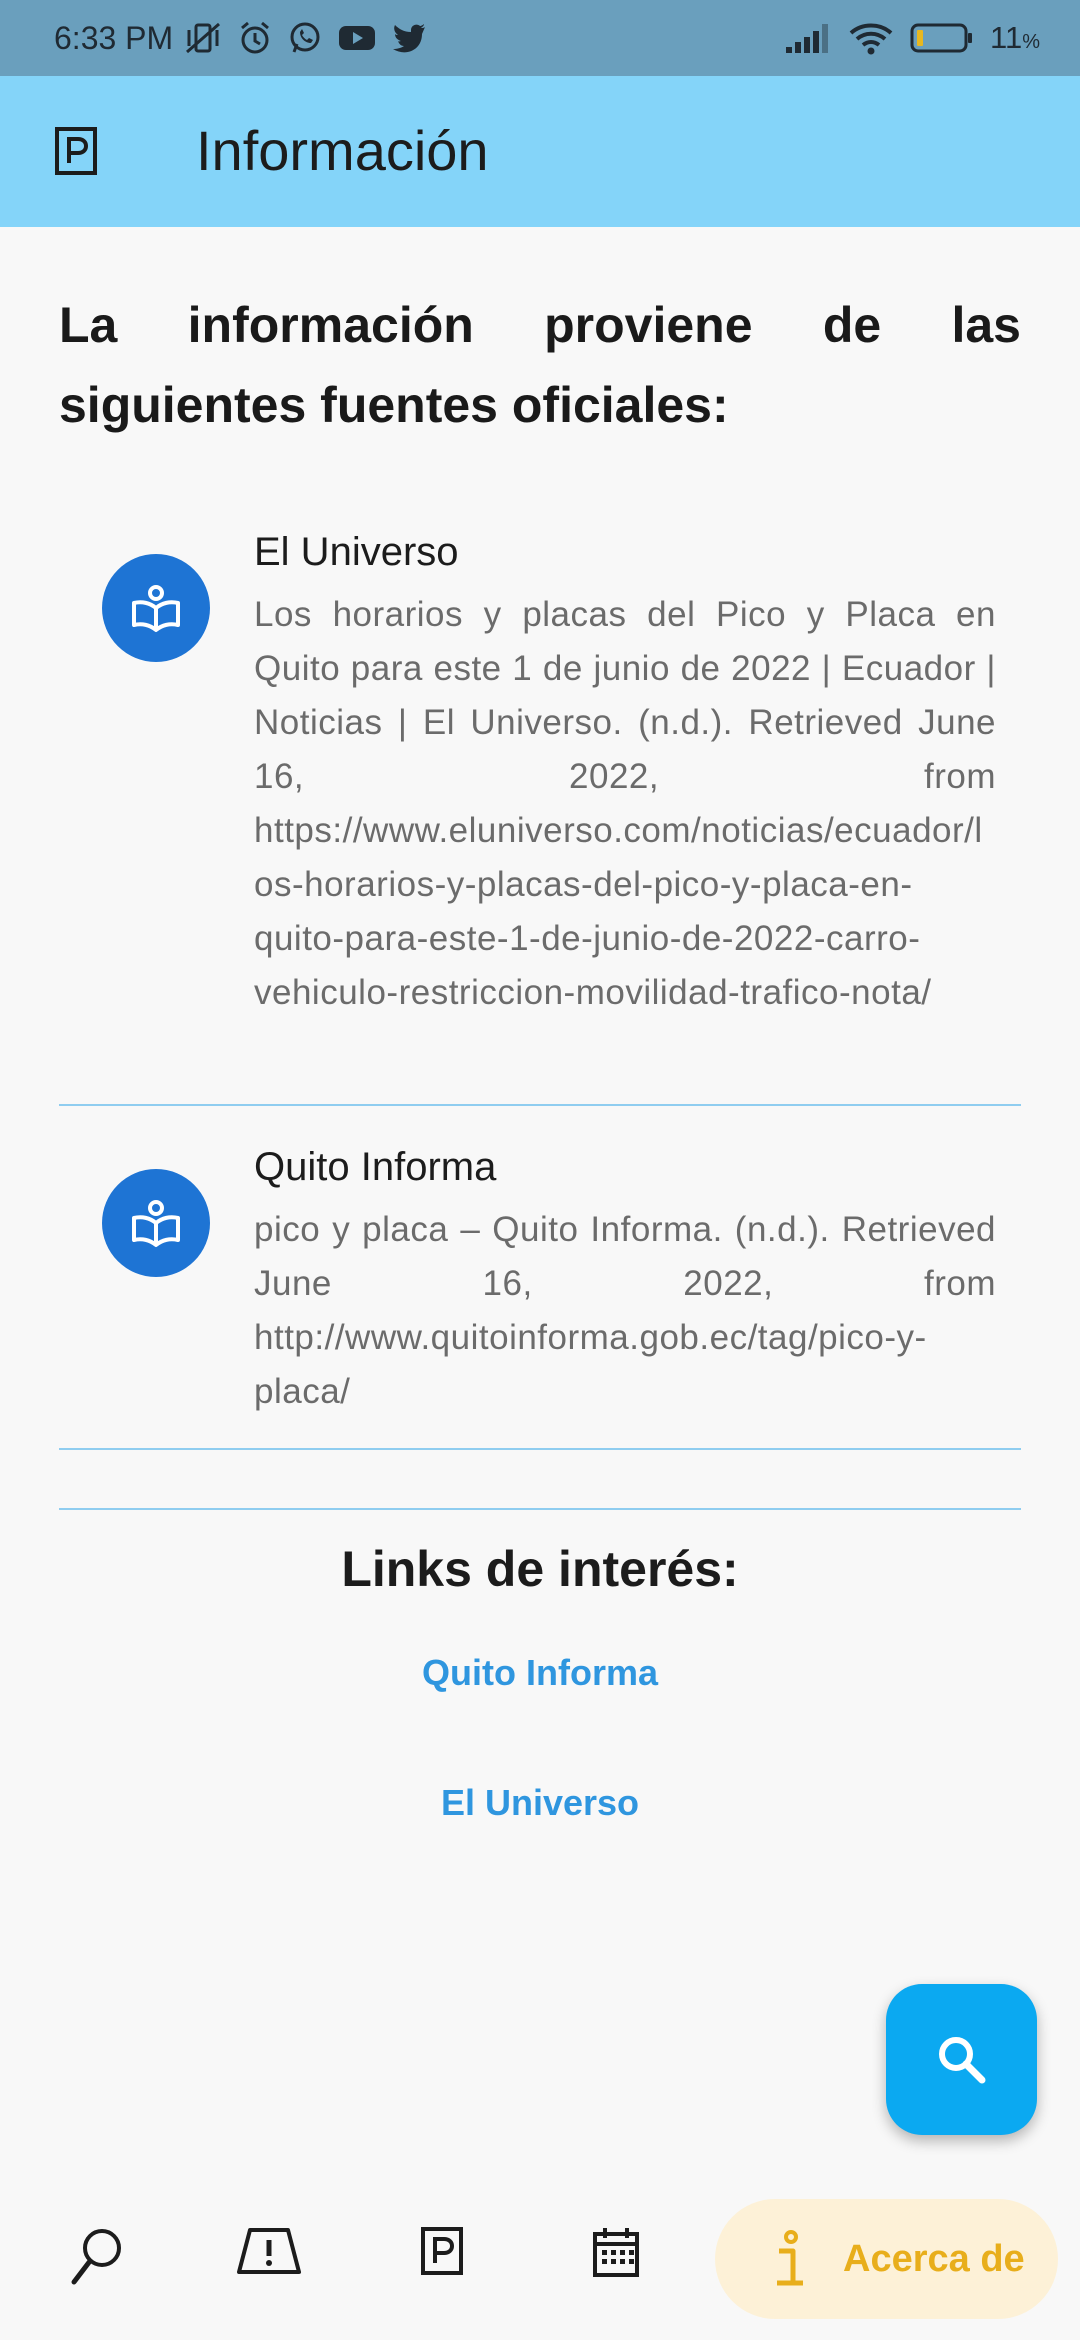 The height and width of the screenshot is (2340, 1080). I want to click on road-warning-icon, so click(269, 2251).